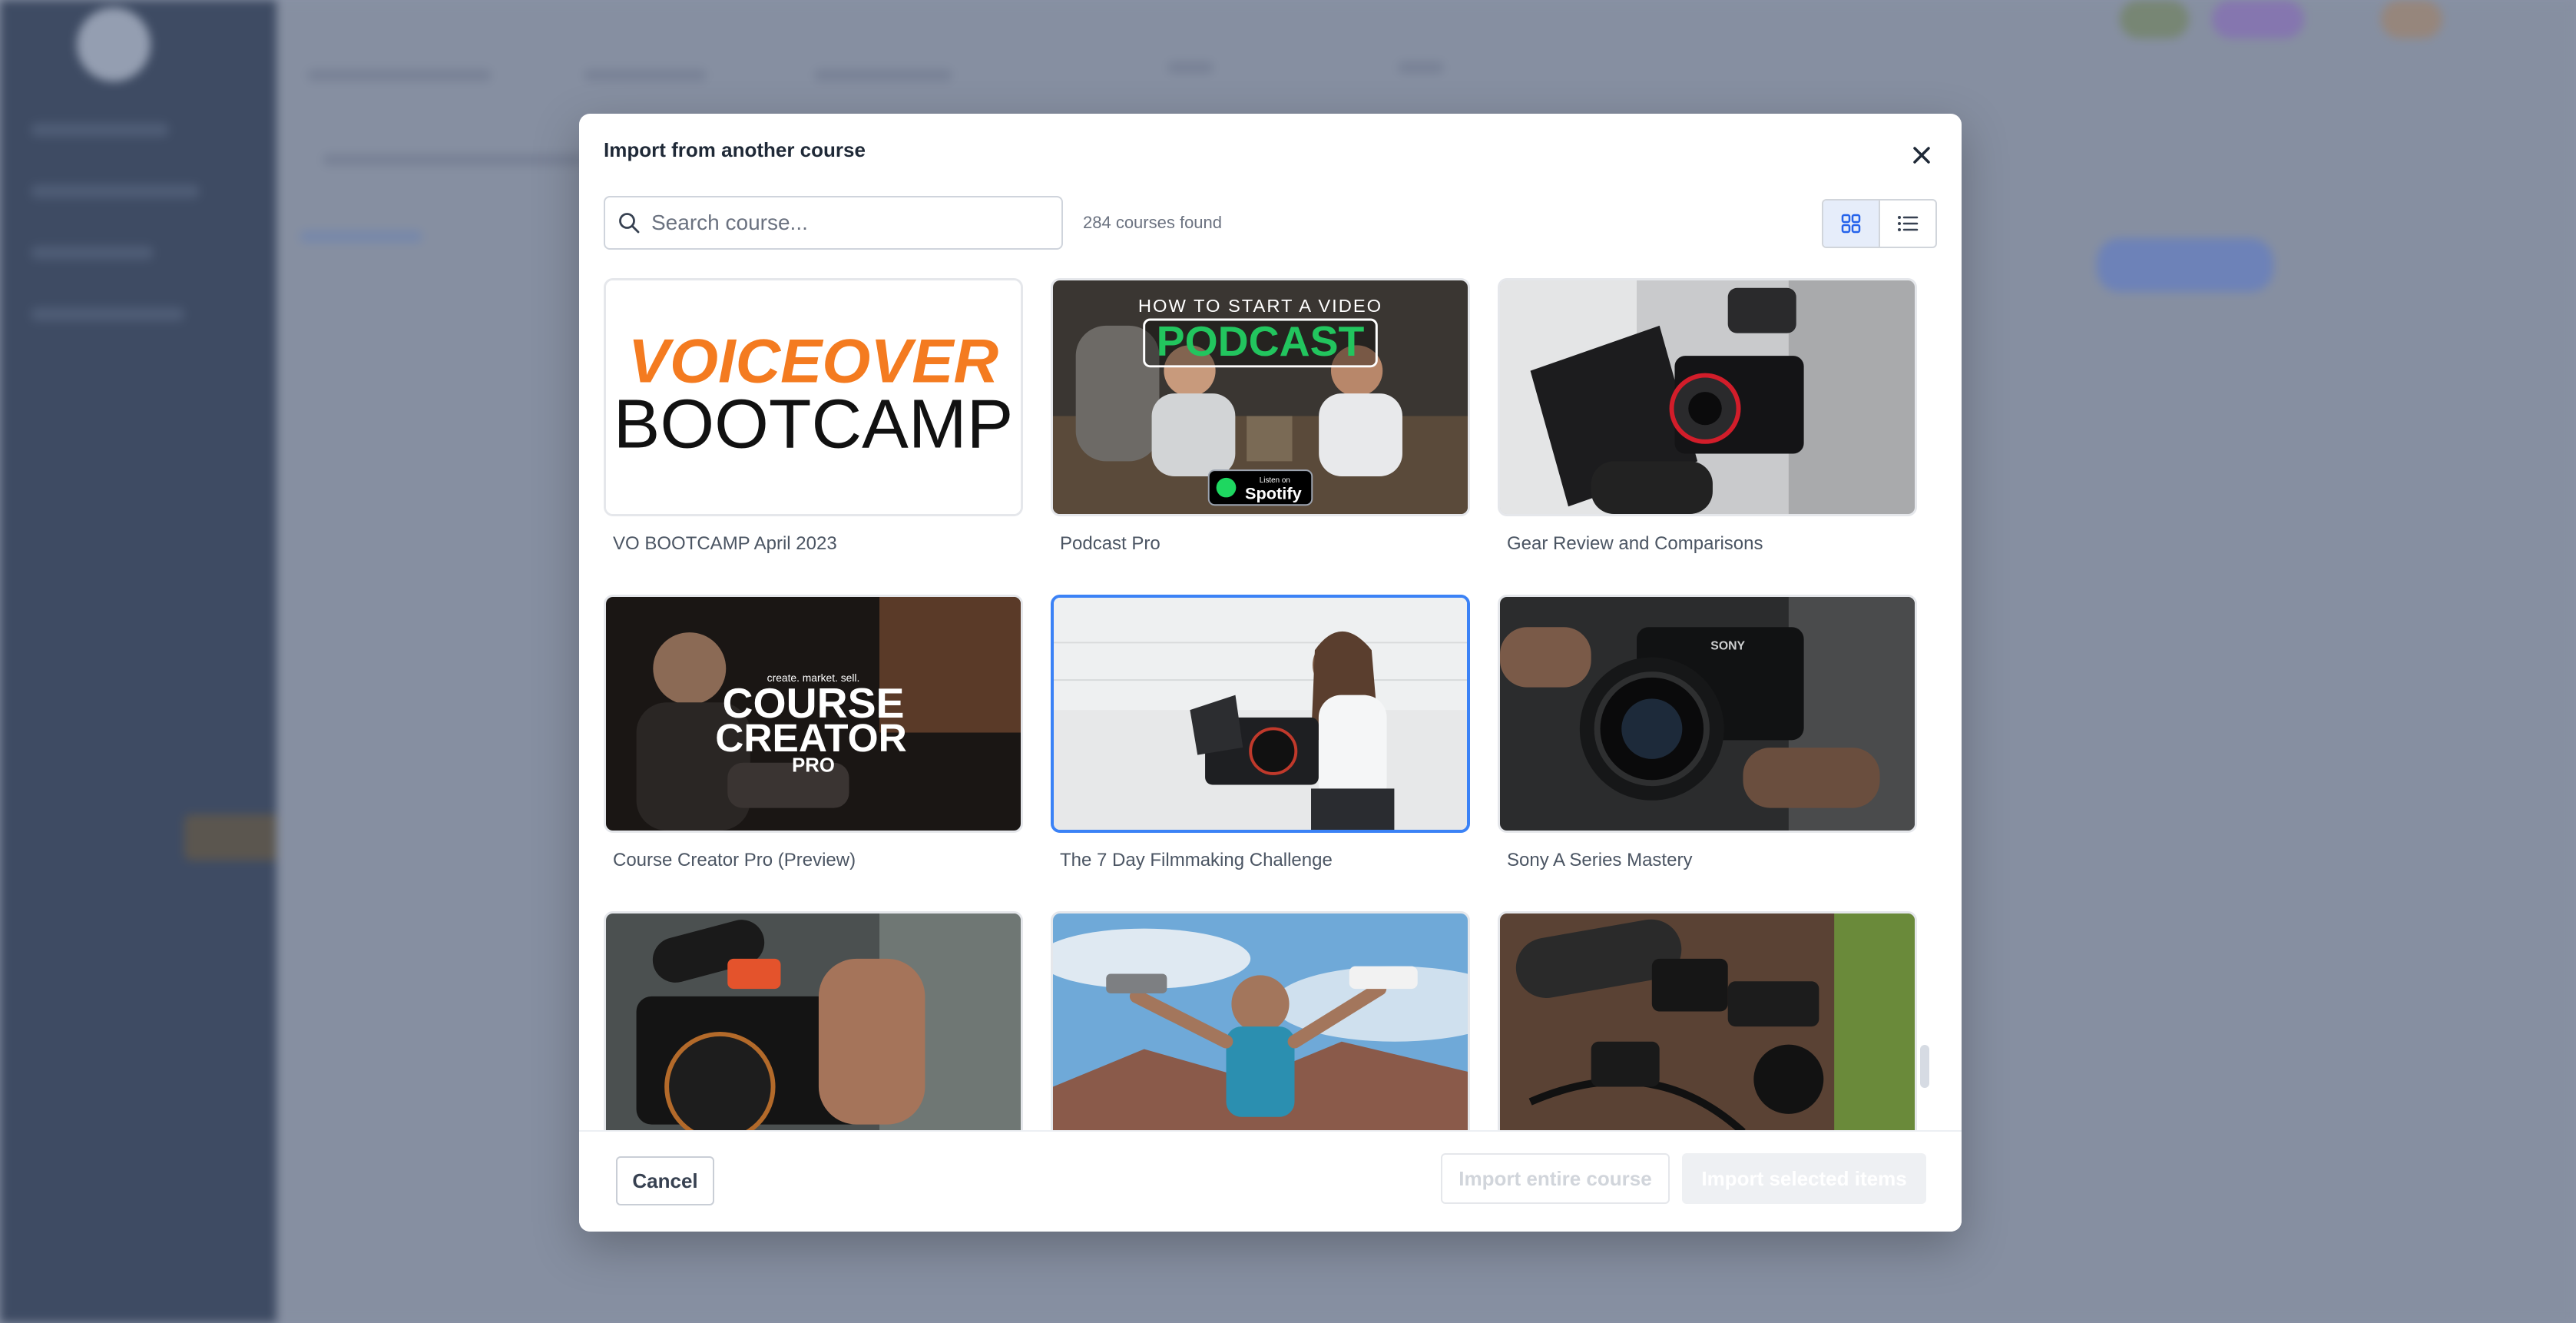 The height and width of the screenshot is (1323, 2576). What do you see at coordinates (851, 223) in the screenshot?
I see `search-input` at bounding box center [851, 223].